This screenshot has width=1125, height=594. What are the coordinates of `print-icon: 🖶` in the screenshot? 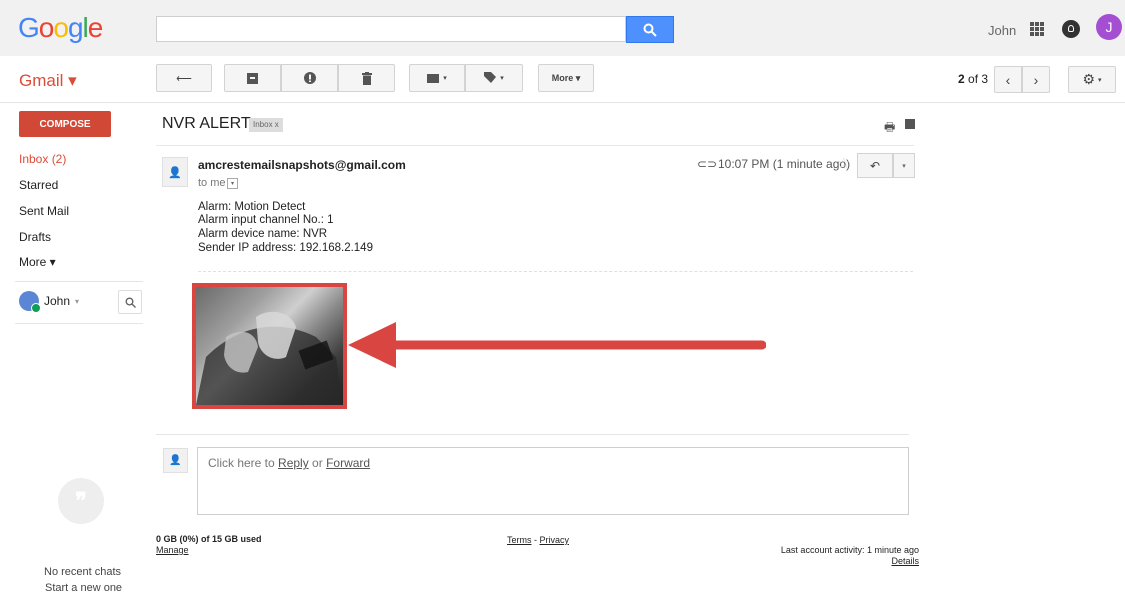 It's located at (890, 127).